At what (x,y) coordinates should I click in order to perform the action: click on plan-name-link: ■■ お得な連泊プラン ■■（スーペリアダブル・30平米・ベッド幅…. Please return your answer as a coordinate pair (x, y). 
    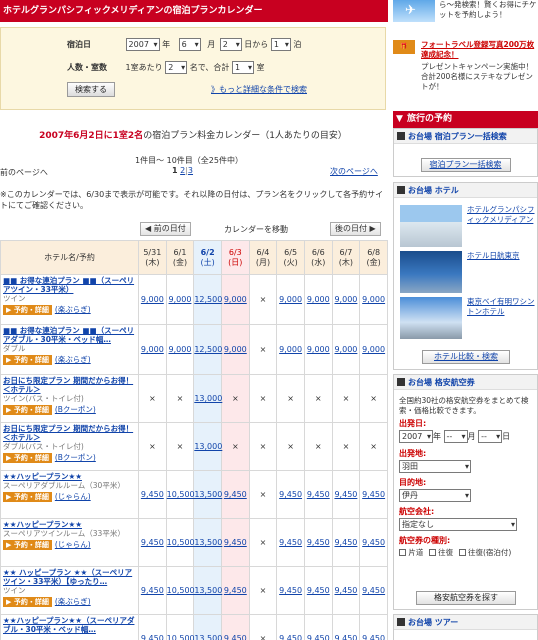
    Looking at the image, I should click on (69, 335).